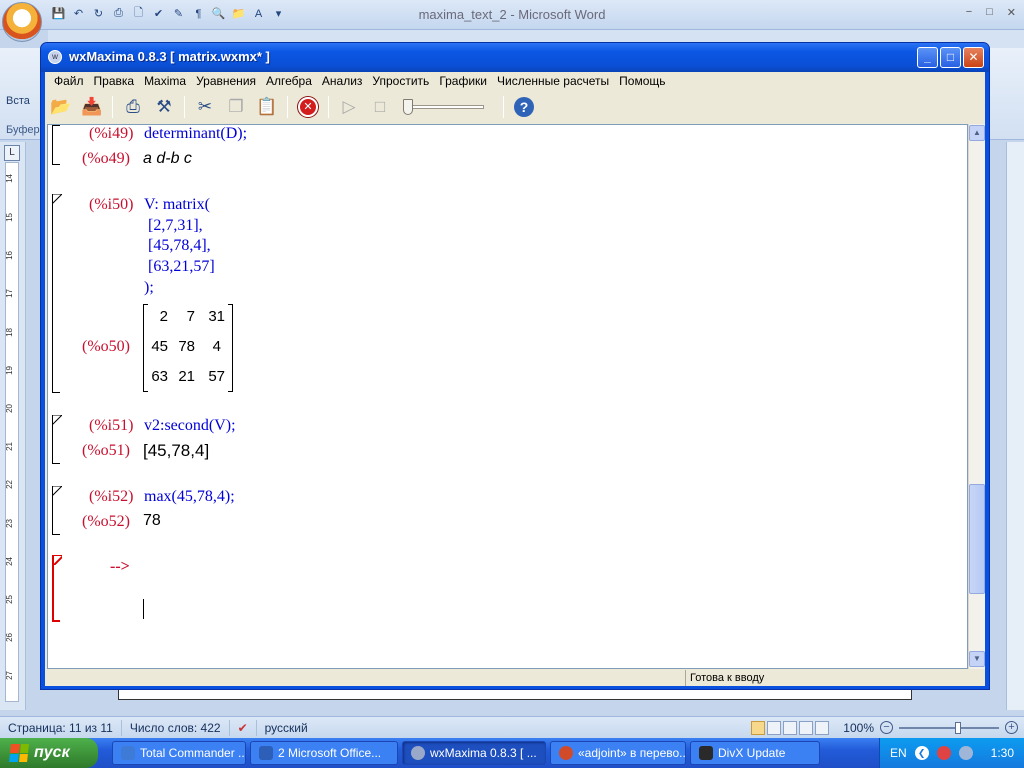  I want to click on draft-icon, so click(822, 727).